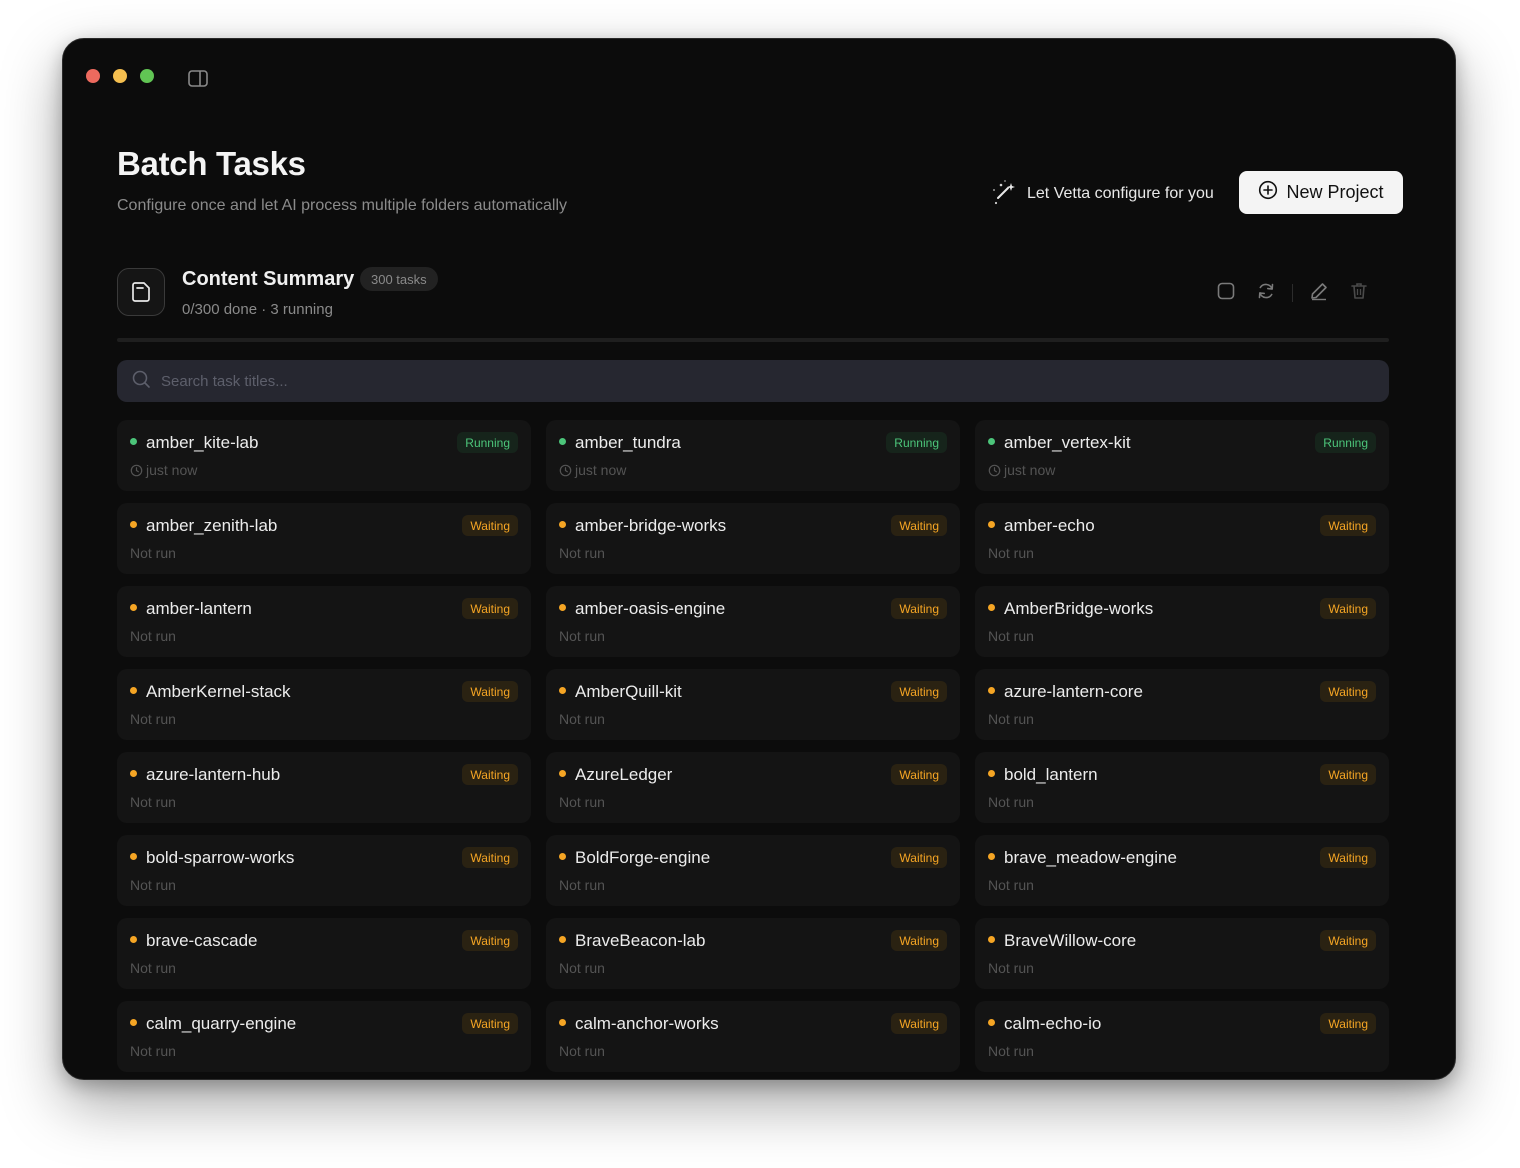 The image size is (1520, 1168). I want to click on project-progress-bar, so click(753, 340).